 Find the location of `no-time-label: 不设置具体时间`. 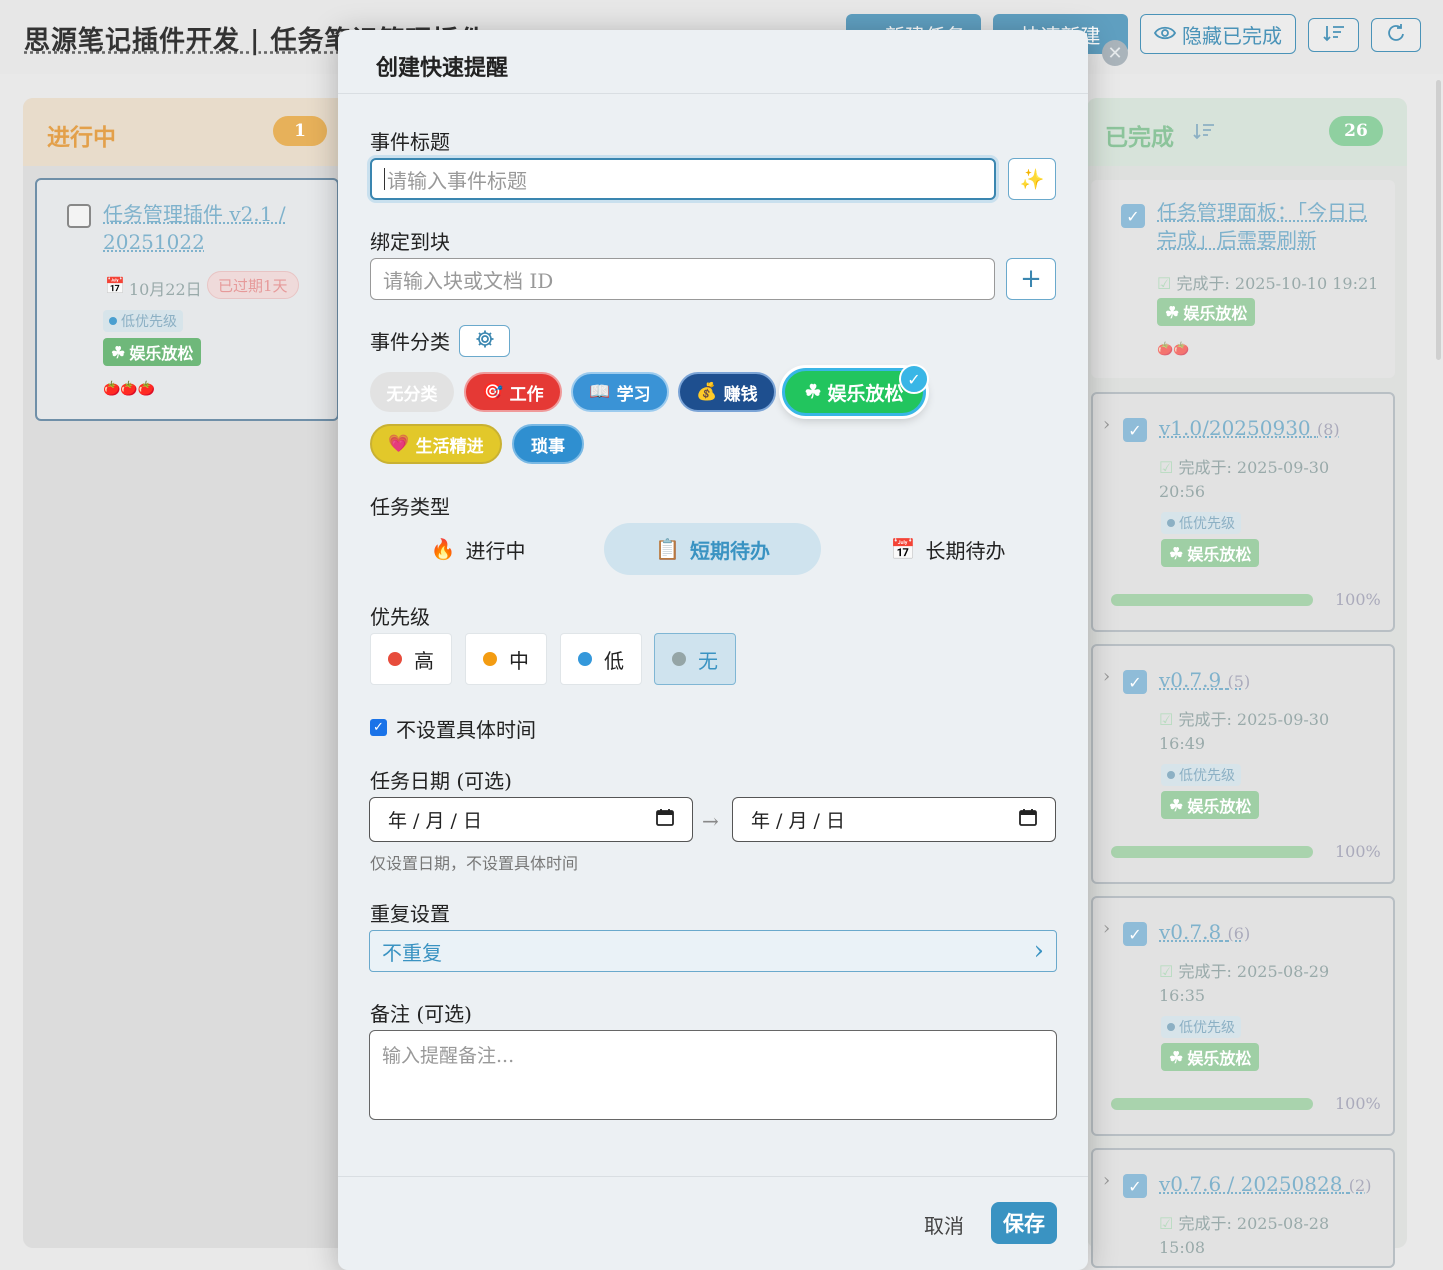

no-time-label: 不设置具体时间 is located at coordinates (466, 730).